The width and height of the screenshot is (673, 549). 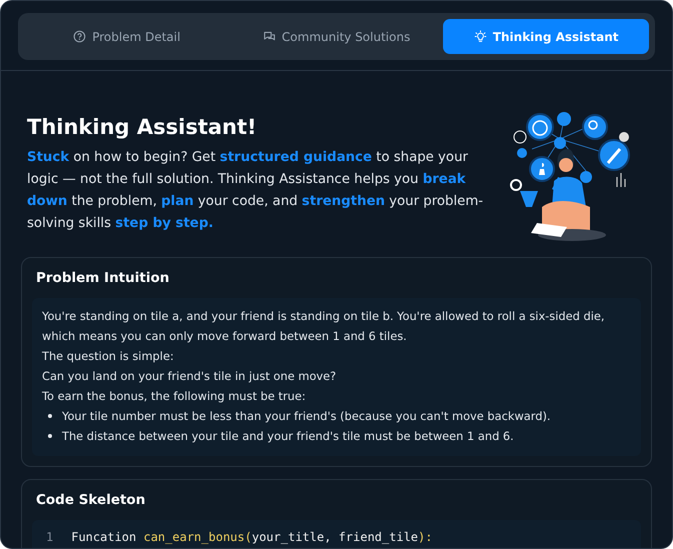 What do you see at coordinates (306, 416) in the screenshot?
I see `bullet-text: Your tile number must be less than your friend's (because you can't move backward).` at bounding box center [306, 416].